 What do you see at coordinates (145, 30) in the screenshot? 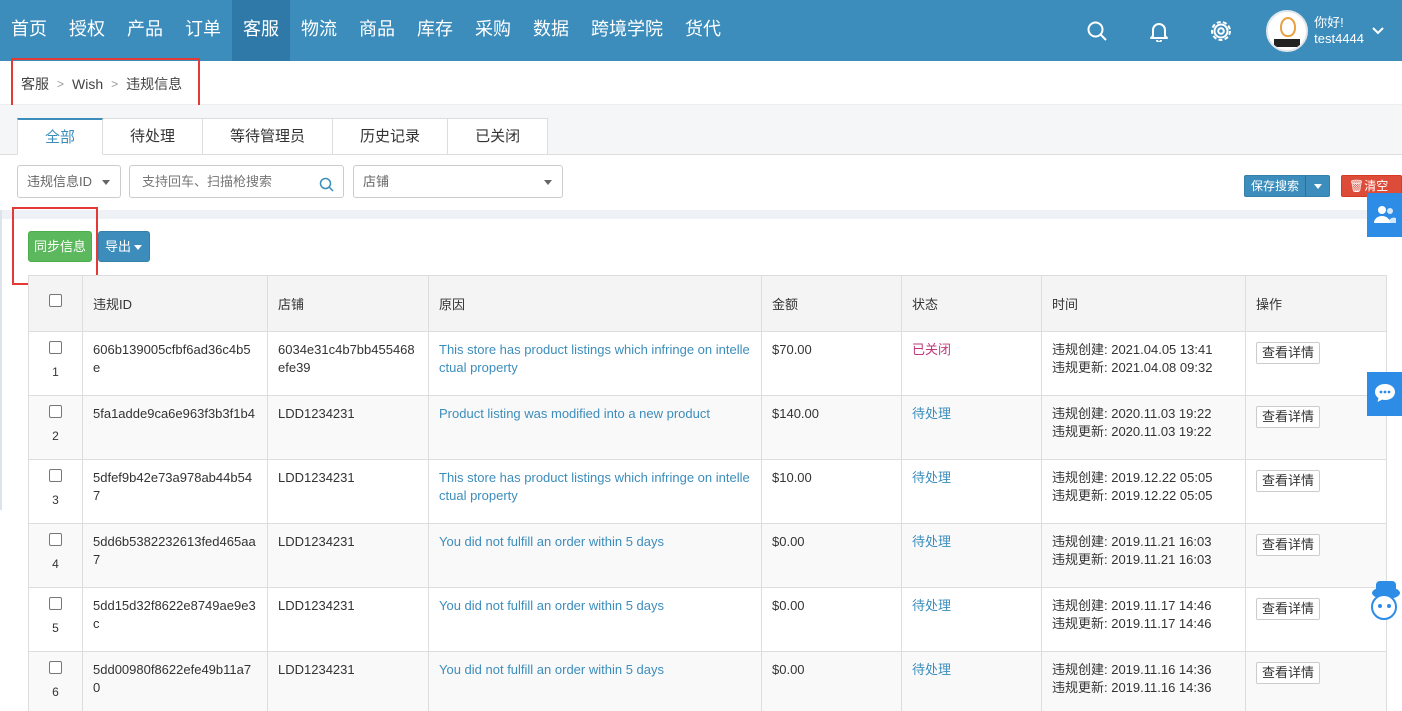
I see `nav-item: 产品` at bounding box center [145, 30].